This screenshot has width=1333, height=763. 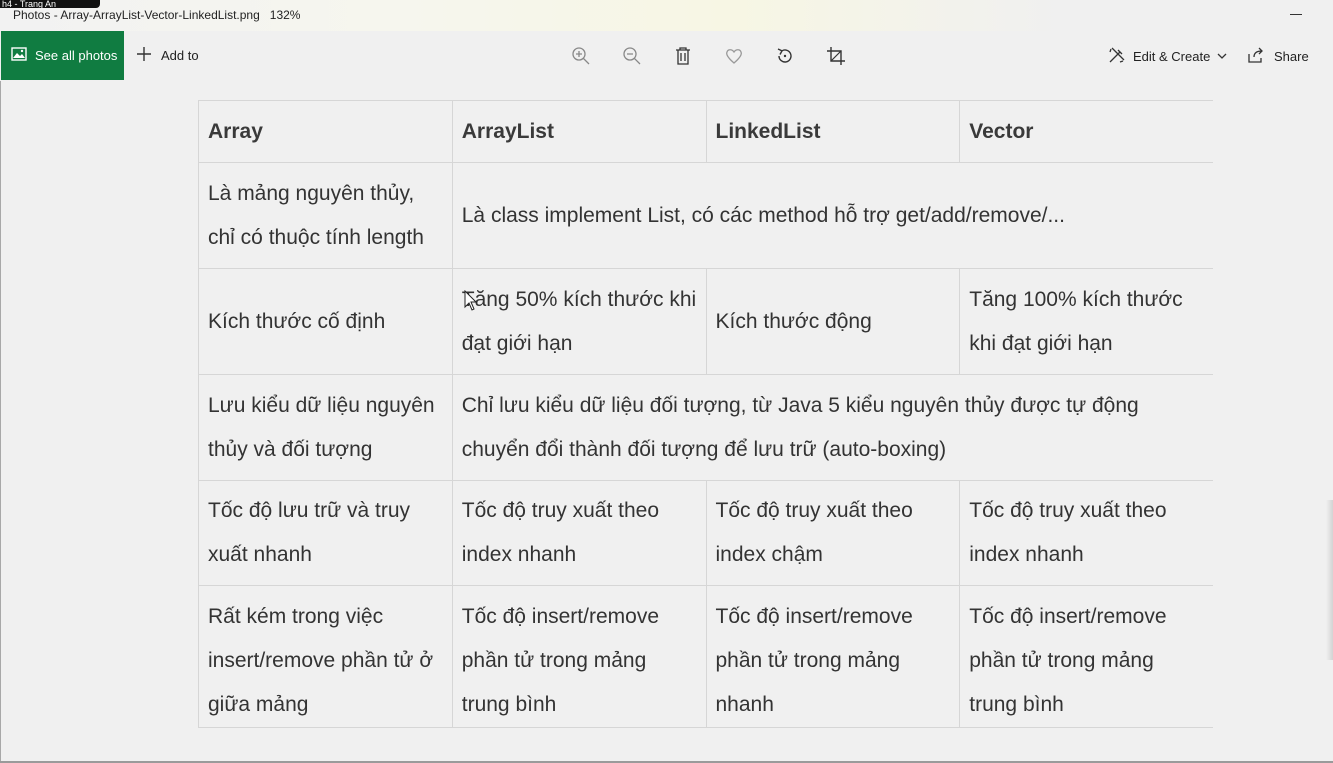 What do you see at coordinates (1329, 580) in the screenshot?
I see `scroll-shadow` at bounding box center [1329, 580].